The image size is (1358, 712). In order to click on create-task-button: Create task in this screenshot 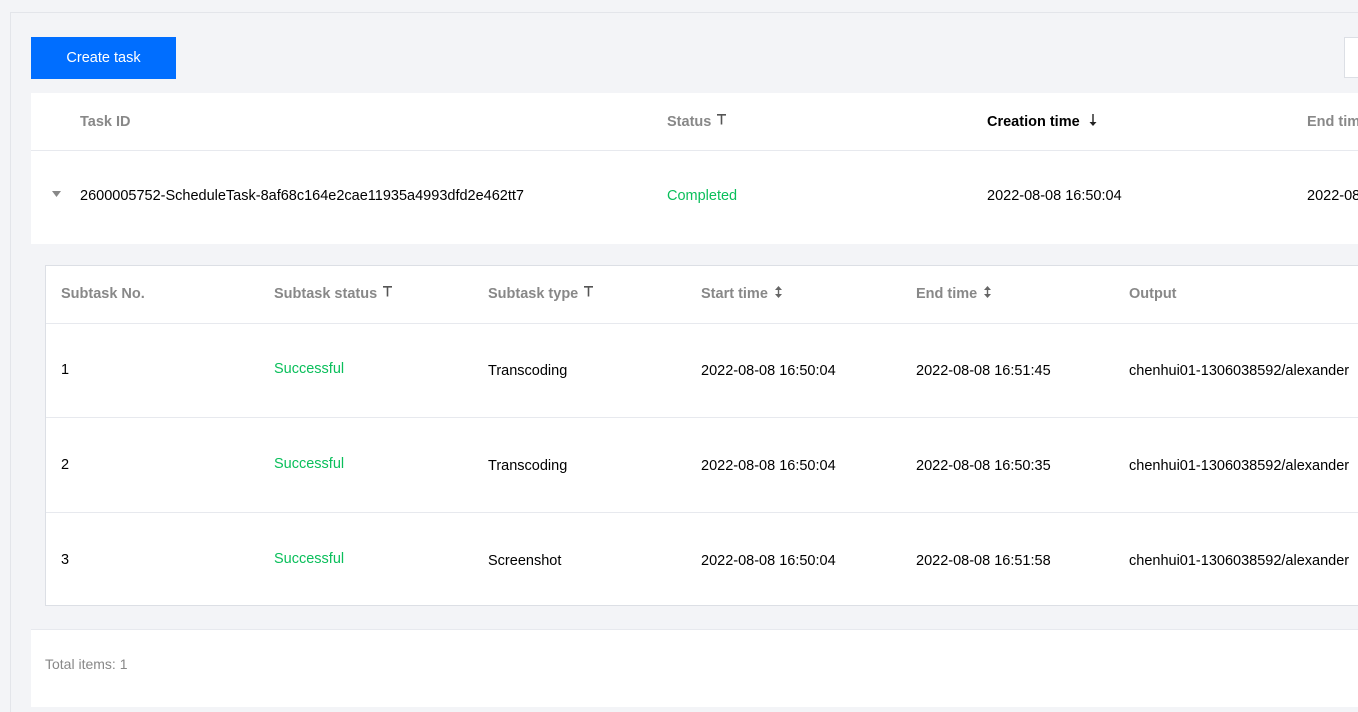, I will do `click(103, 58)`.